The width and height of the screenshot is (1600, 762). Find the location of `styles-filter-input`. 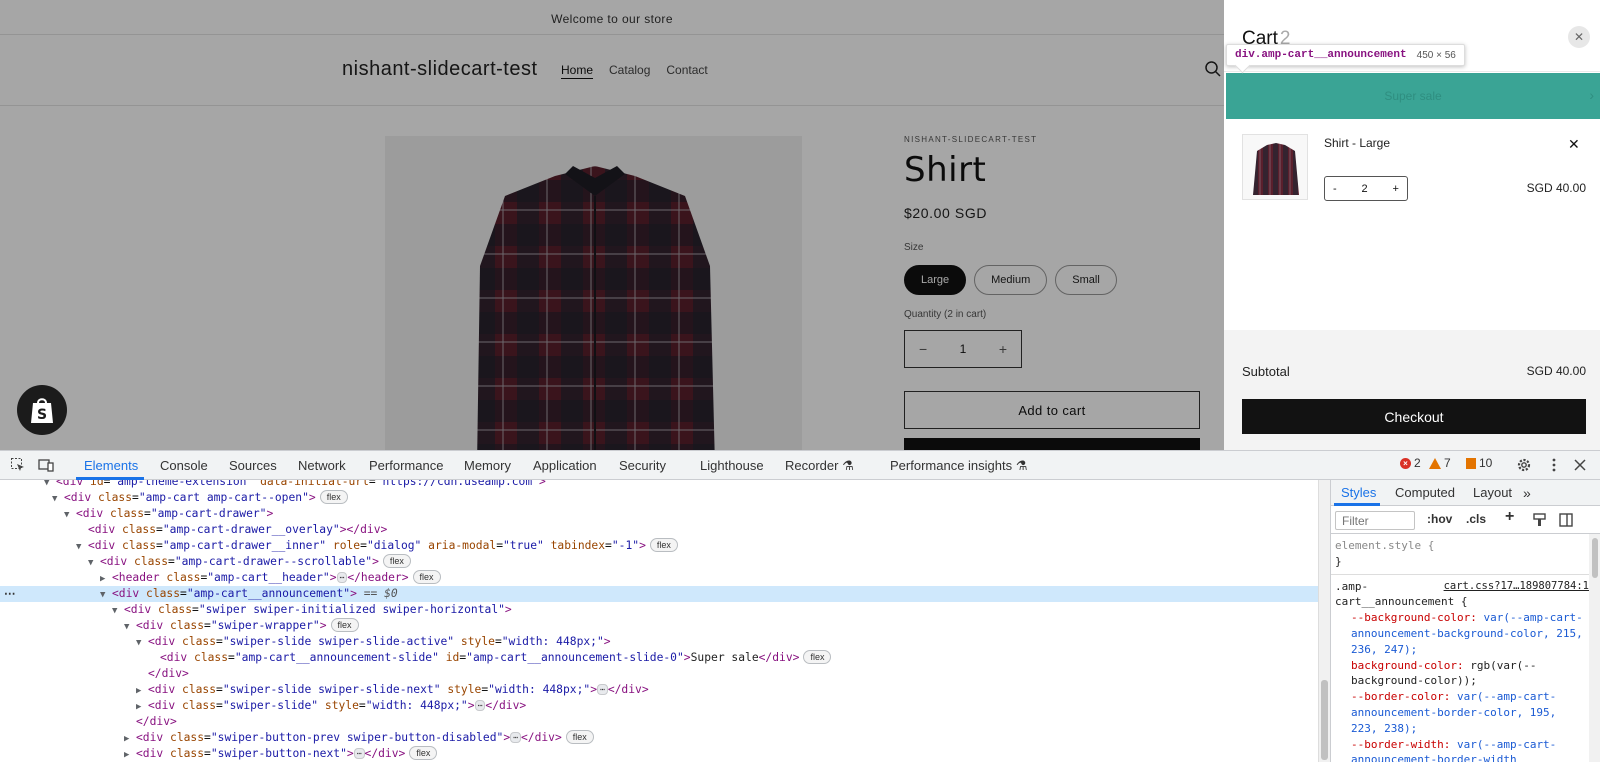

styles-filter-input is located at coordinates (1375, 520).